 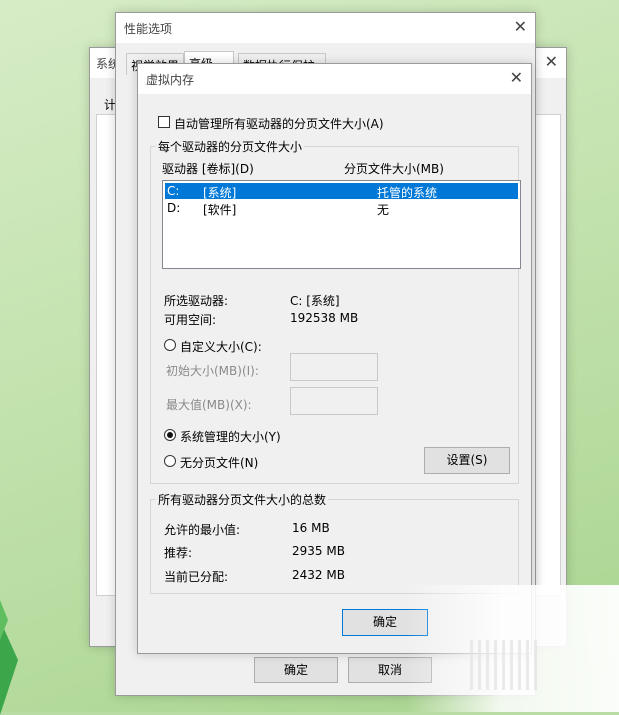 What do you see at coordinates (196, 577) in the screenshot?
I see `current-allocated-label: 当前已分配:` at bounding box center [196, 577].